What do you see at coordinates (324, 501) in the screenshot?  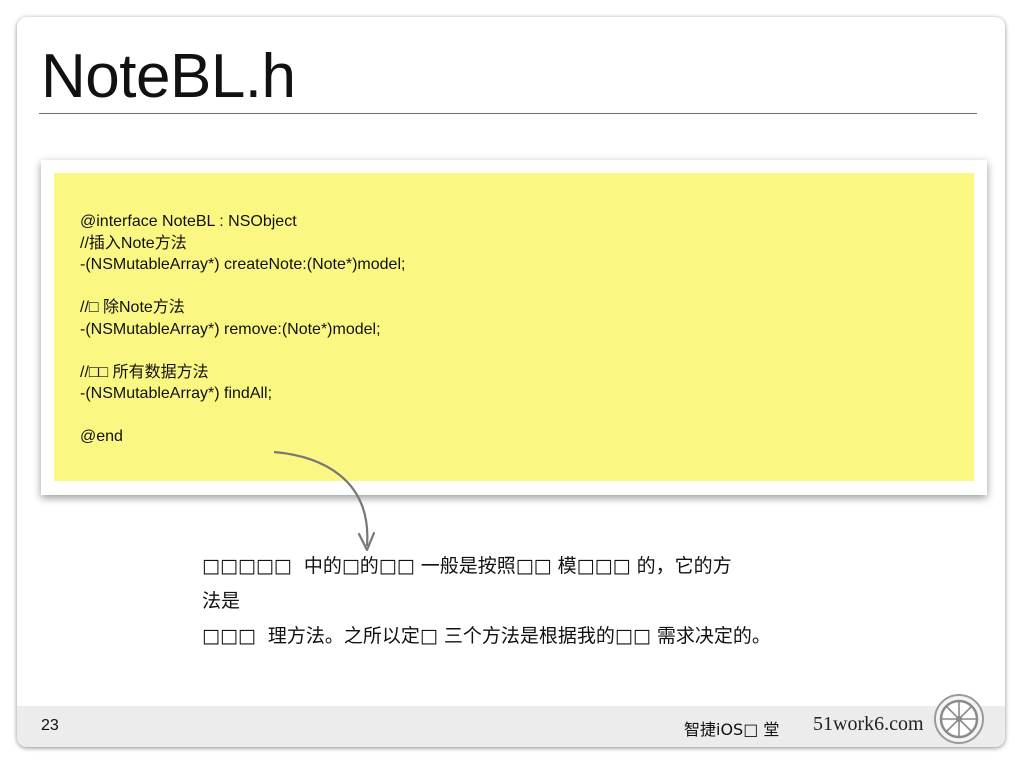 I see `curved-arrow-icon` at bounding box center [324, 501].